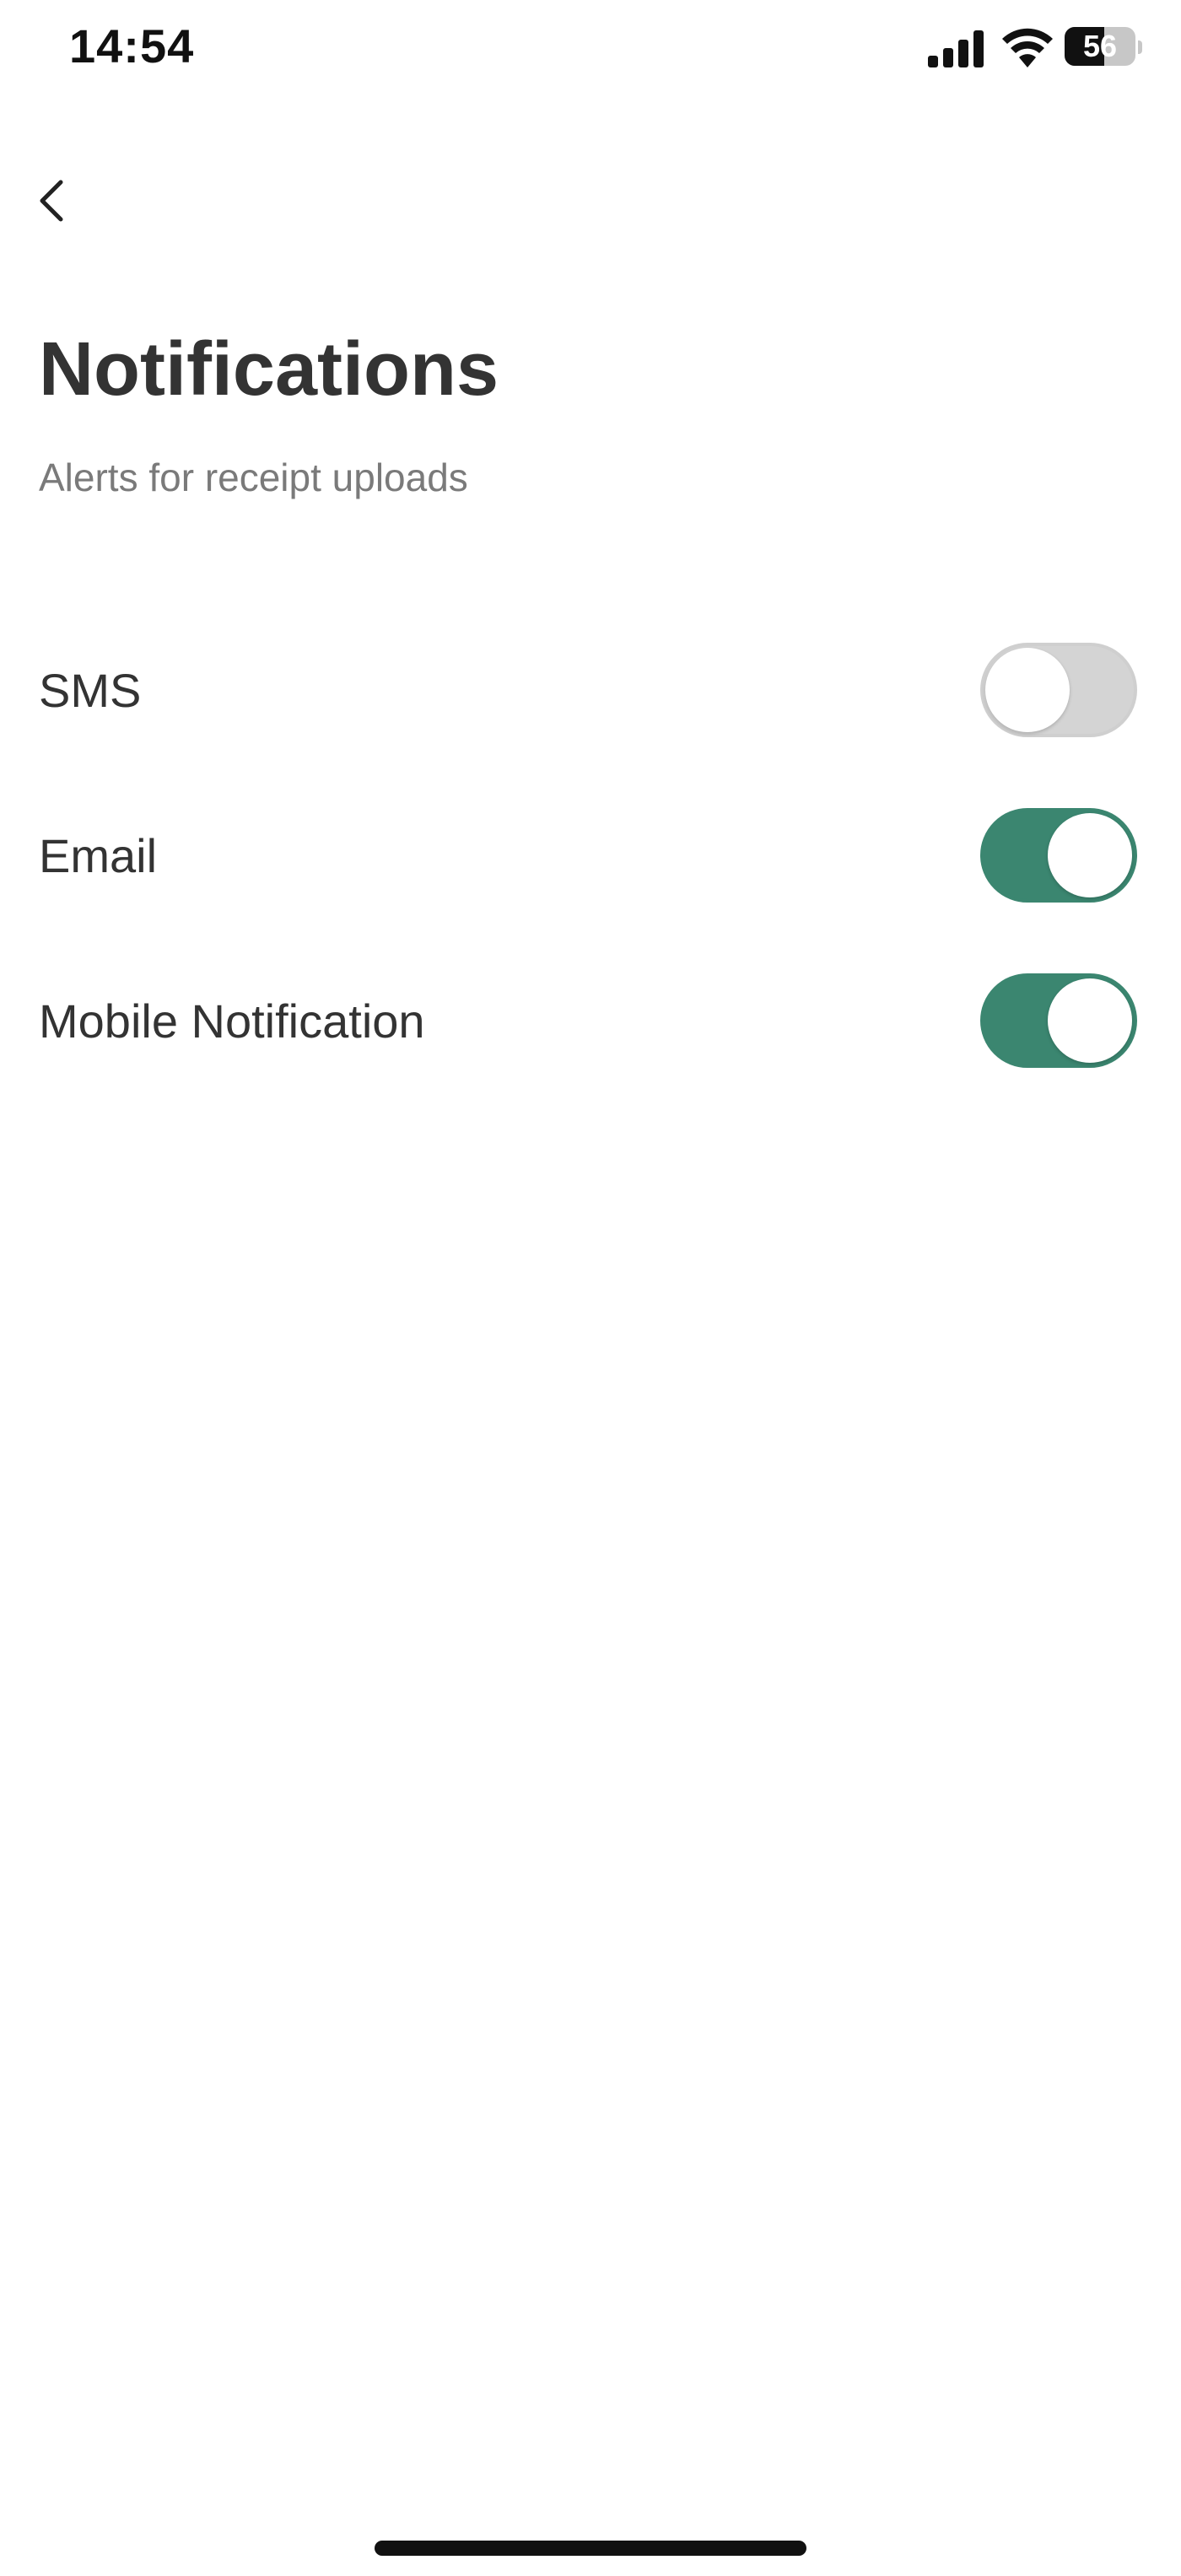  I want to click on status-bar: 14:54 56, so click(590, 46).